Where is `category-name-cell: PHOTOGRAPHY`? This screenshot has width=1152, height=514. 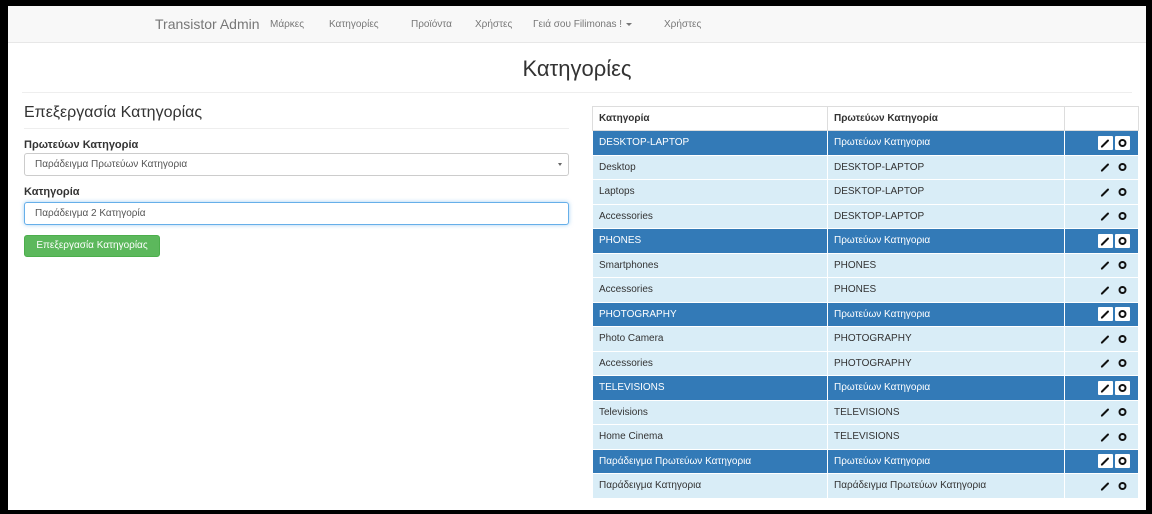 category-name-cell: PHOTOGRAPHY is located at coordinates (710, 314).